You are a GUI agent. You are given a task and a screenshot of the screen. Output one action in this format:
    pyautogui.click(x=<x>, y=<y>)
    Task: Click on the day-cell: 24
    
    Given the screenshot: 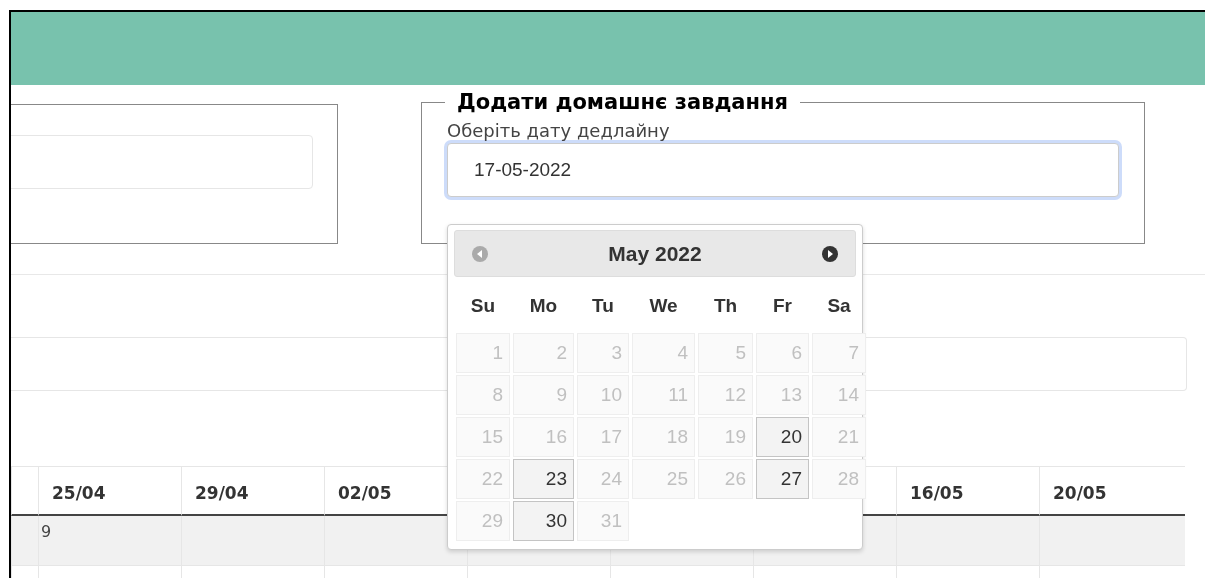 What is the action you would take?
    pyautogui.click(x=603, y=479)
    